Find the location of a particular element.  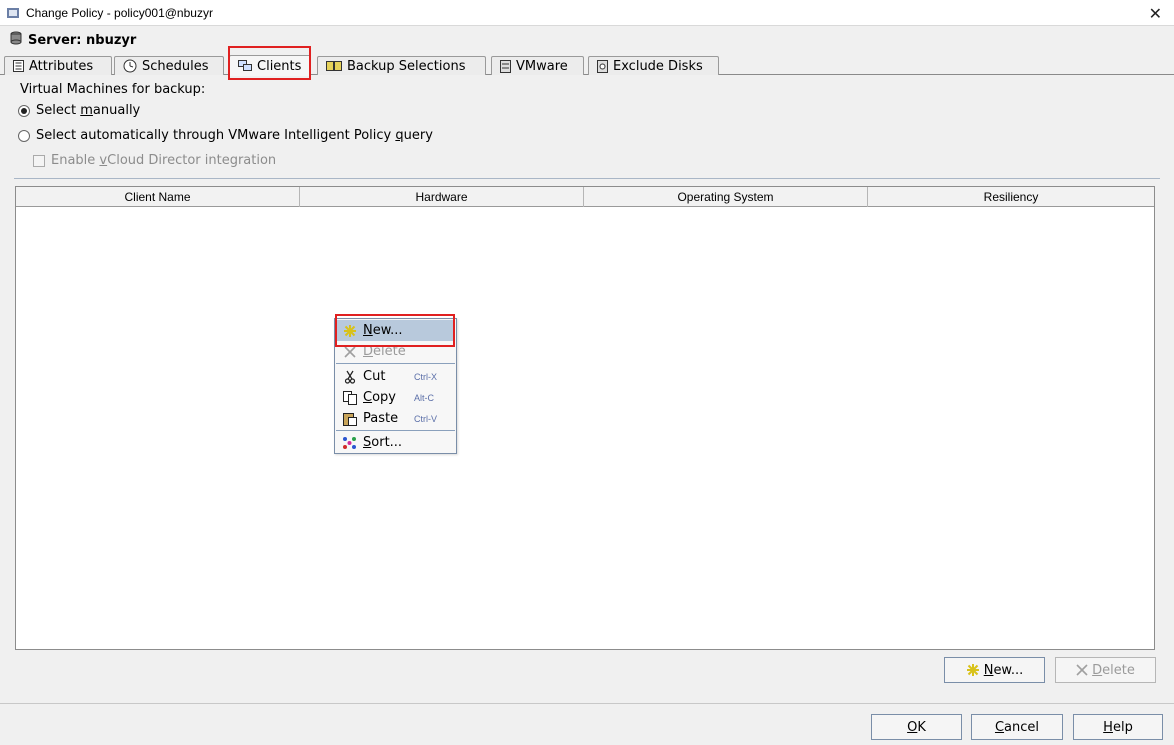

checkbox is located at coordinates (39, 160).